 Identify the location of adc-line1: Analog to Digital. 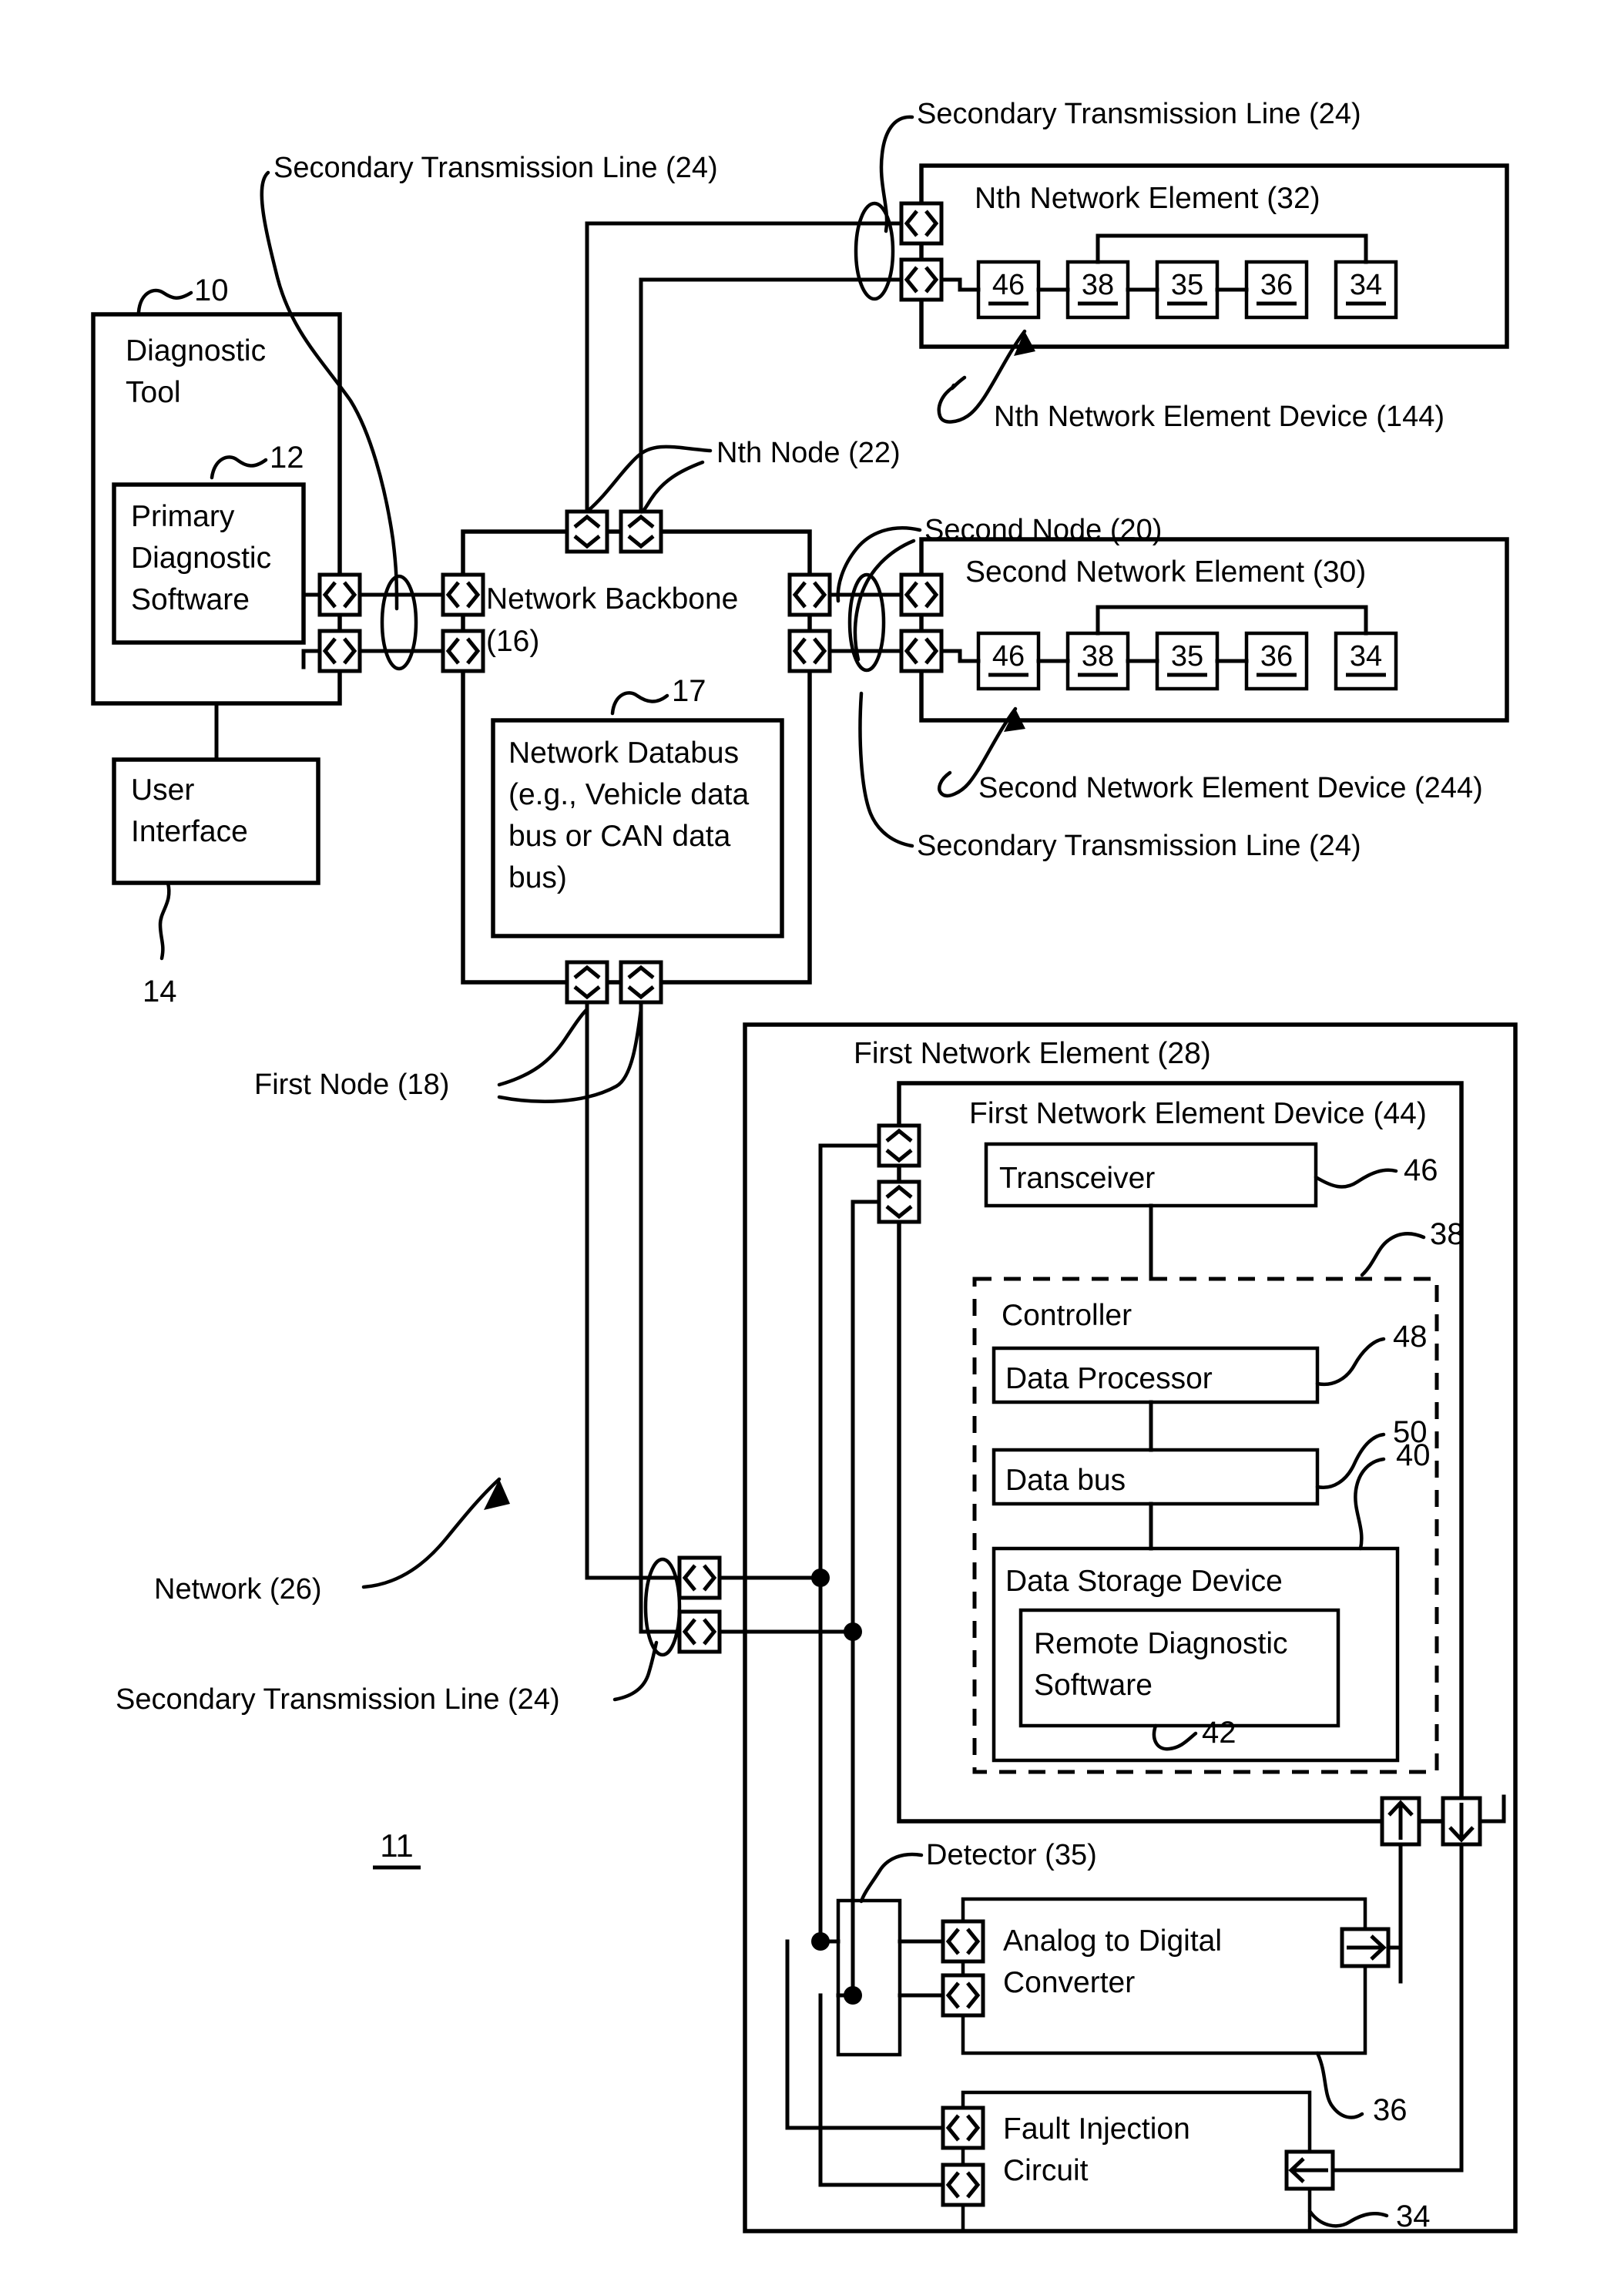
(1112, 1941).